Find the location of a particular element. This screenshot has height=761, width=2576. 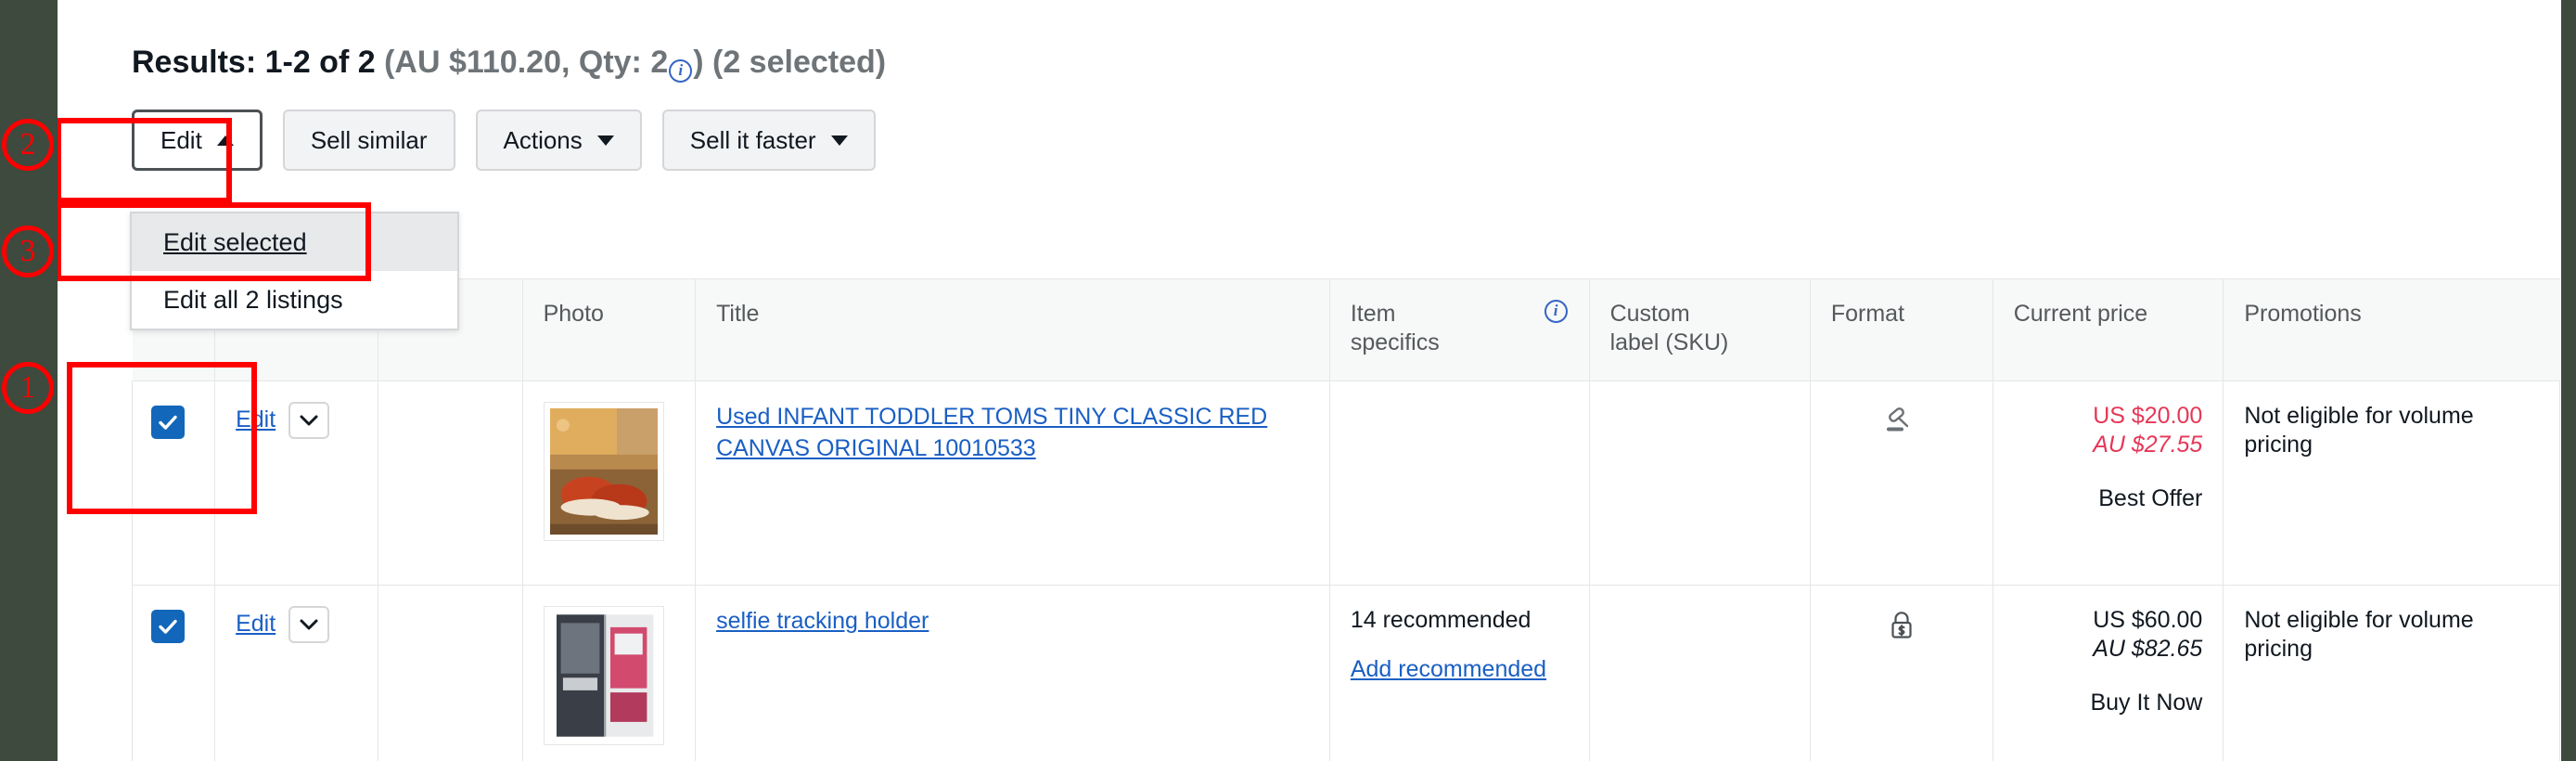

column-promotions: Promotions is located at coordinates (2391, 329).